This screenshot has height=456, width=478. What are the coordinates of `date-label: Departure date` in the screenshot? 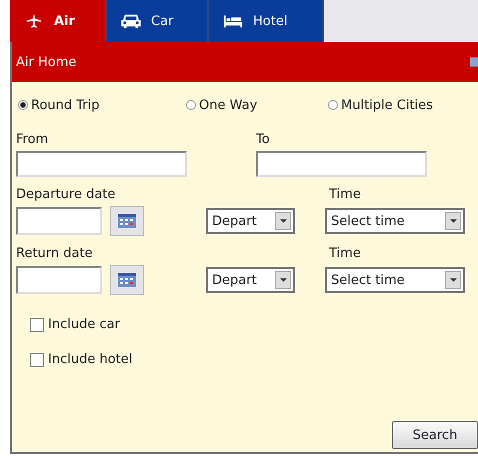 It's located at (66, 194).